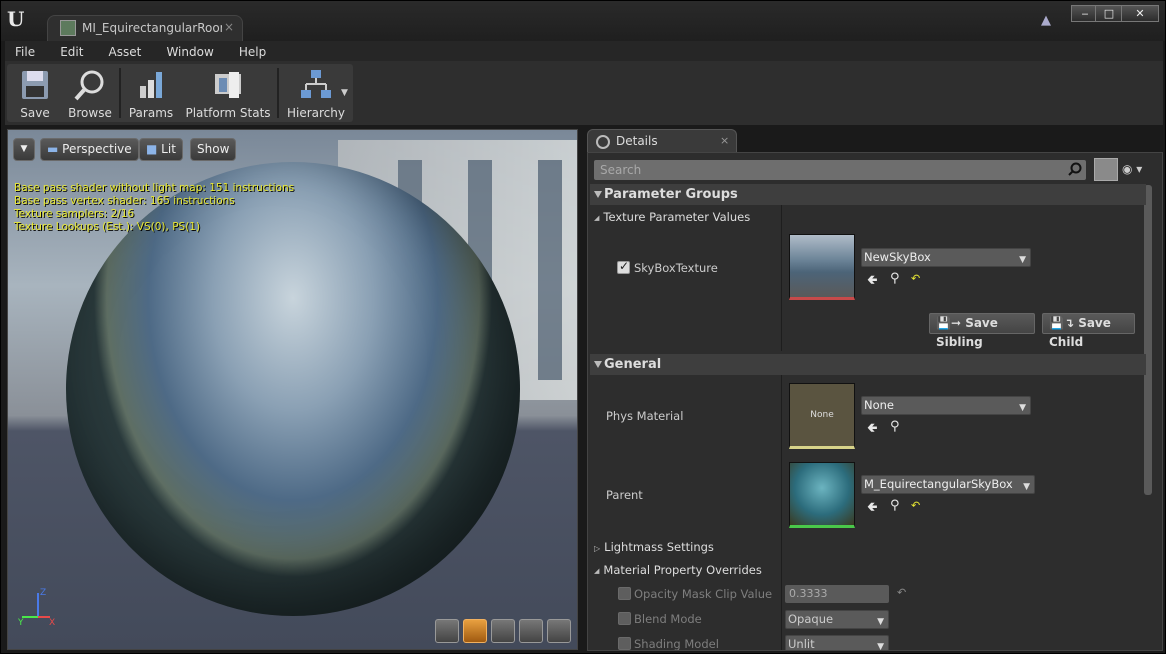 The height and width of the screenshot is (654, 1166). Describe the element at coordinates (676, 644) in the screenshot. I see `shading-model-label: Shading Model` at that location.